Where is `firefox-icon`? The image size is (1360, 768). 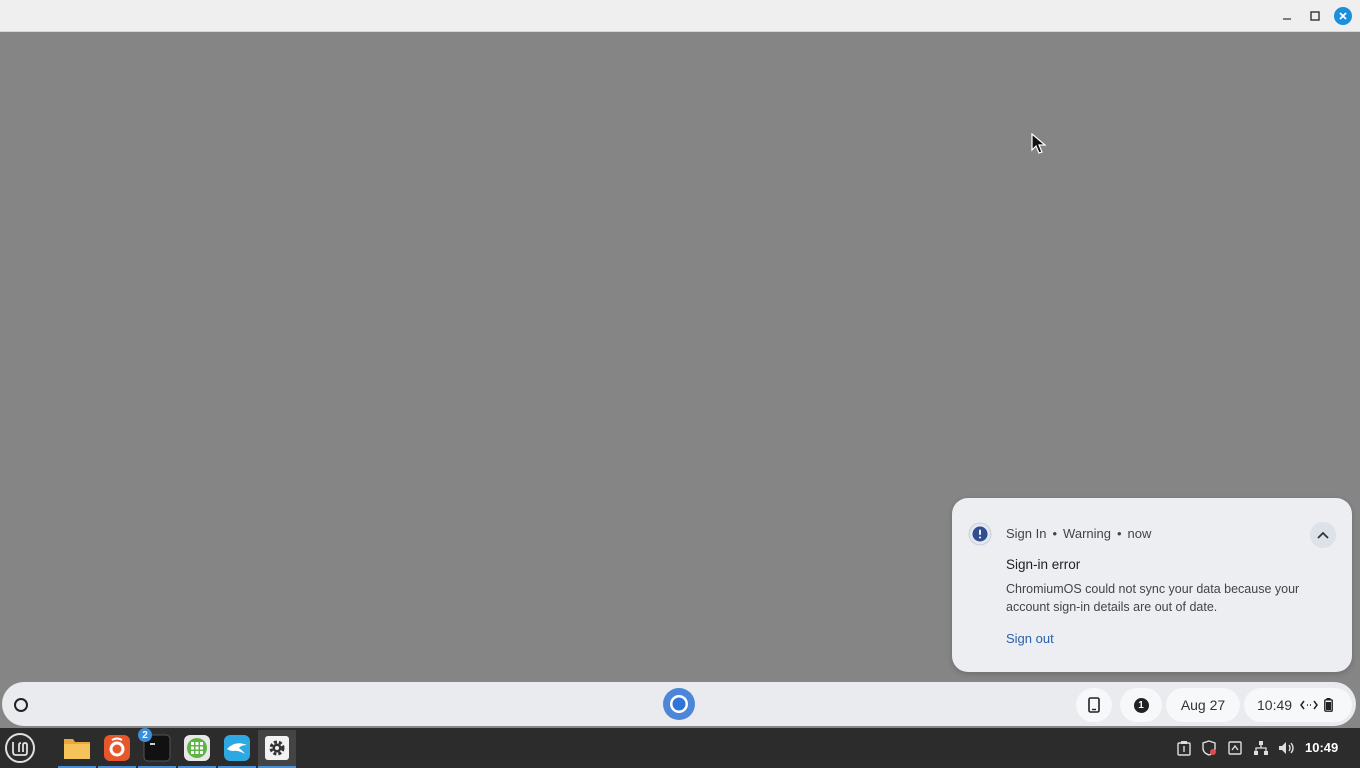
firefox-icon is located at coordinates (117, 748).